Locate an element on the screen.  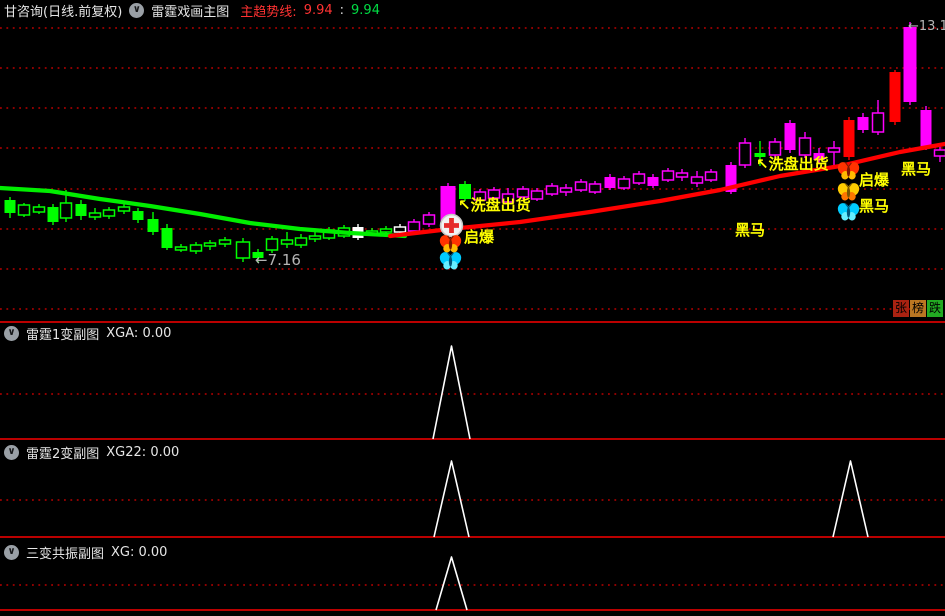
symbol-period-label: 甘咨询(日线.前复权) is located at coordinates (63, 12).